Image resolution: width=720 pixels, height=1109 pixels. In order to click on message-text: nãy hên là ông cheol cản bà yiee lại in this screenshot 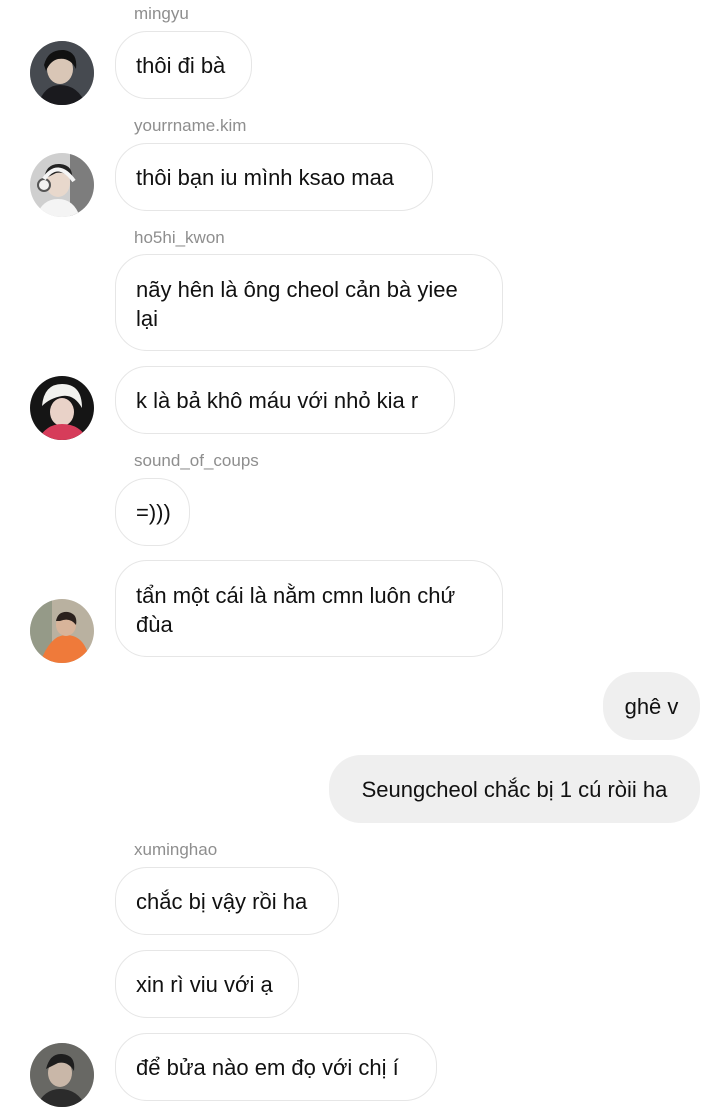, I will do `click(297, 304)`.